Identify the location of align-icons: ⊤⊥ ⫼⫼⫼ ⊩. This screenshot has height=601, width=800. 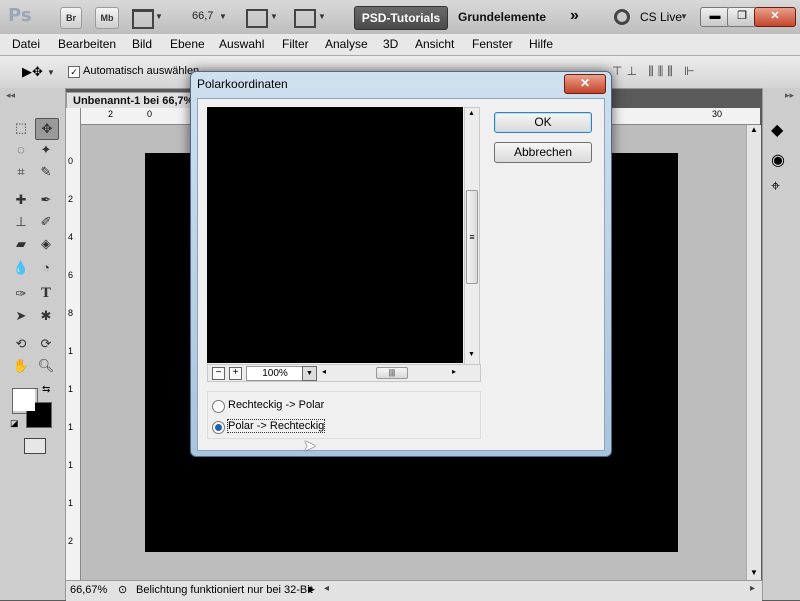
(655, 71).